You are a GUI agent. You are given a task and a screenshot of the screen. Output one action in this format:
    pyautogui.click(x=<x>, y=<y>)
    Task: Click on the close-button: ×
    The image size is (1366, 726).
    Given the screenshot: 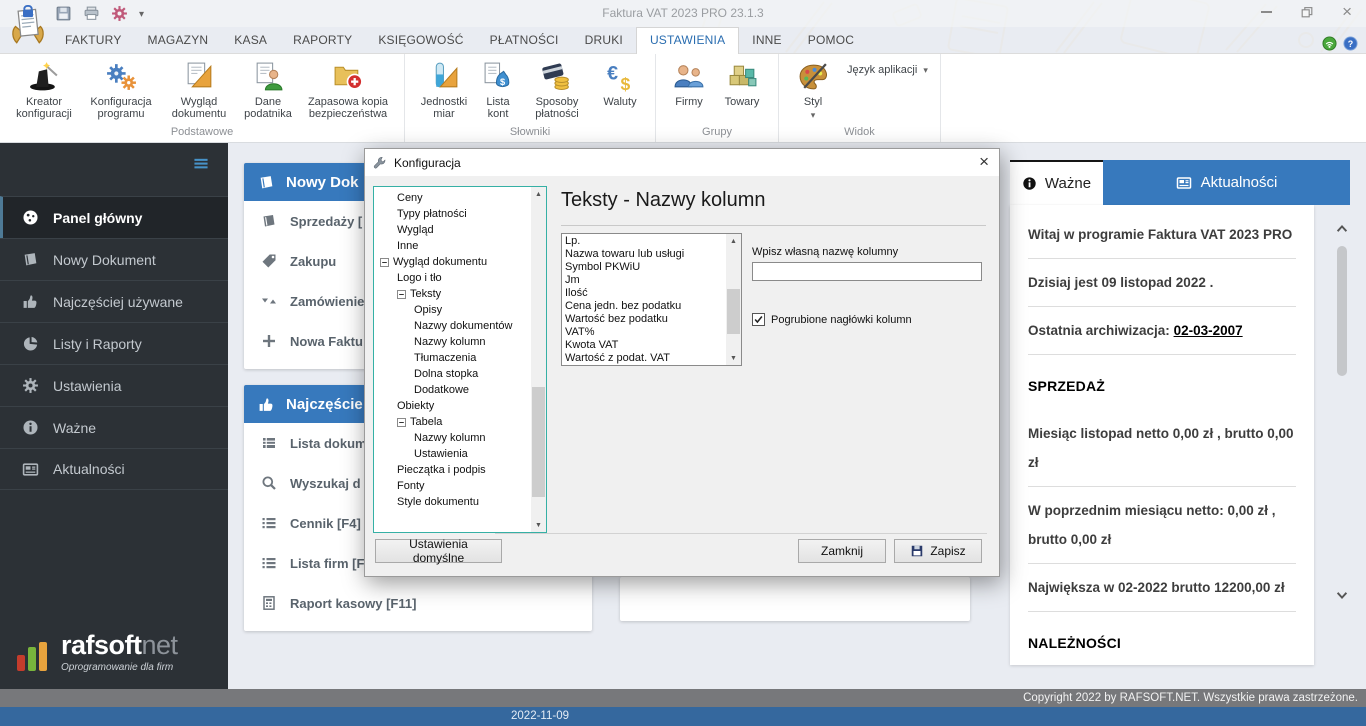 What is the action you would take?
    pyautogui.click(x=1347, y=11)
    